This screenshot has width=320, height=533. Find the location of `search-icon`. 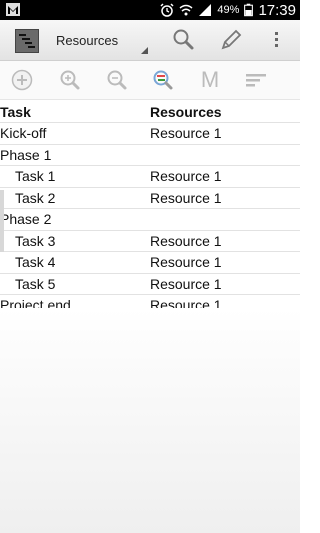

search-icon is located at coordinates (183, 40).